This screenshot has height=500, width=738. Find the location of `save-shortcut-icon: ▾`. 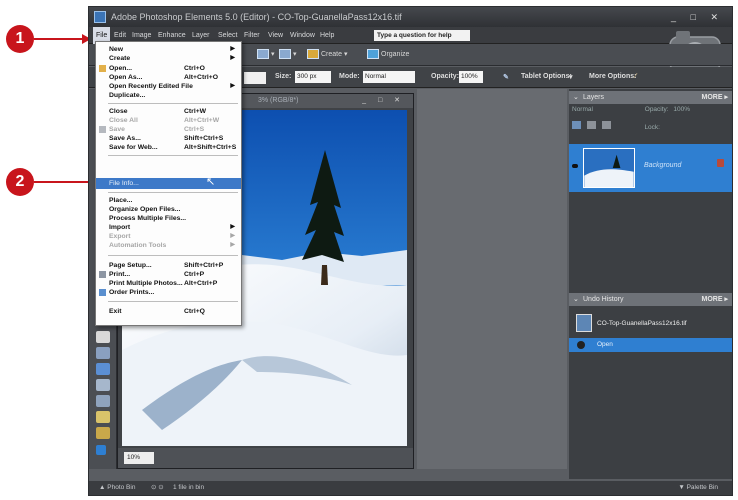

save-shortcut-icon: ▾ is located at coordinates (266, 54).